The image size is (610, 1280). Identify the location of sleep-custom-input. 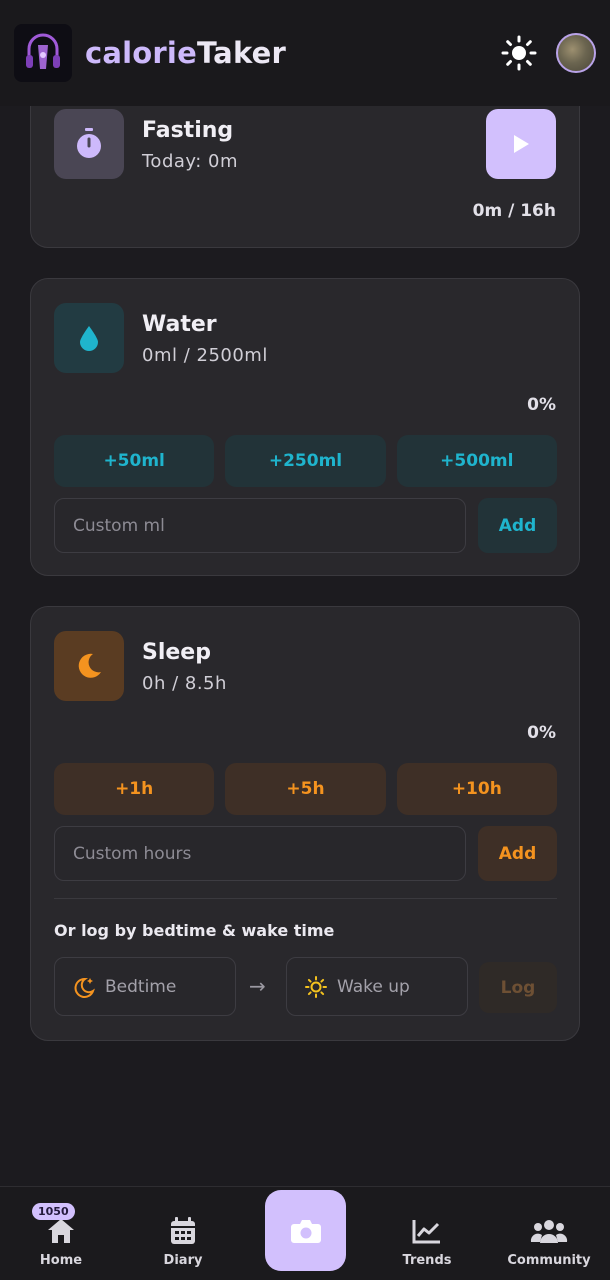
(260, 853).